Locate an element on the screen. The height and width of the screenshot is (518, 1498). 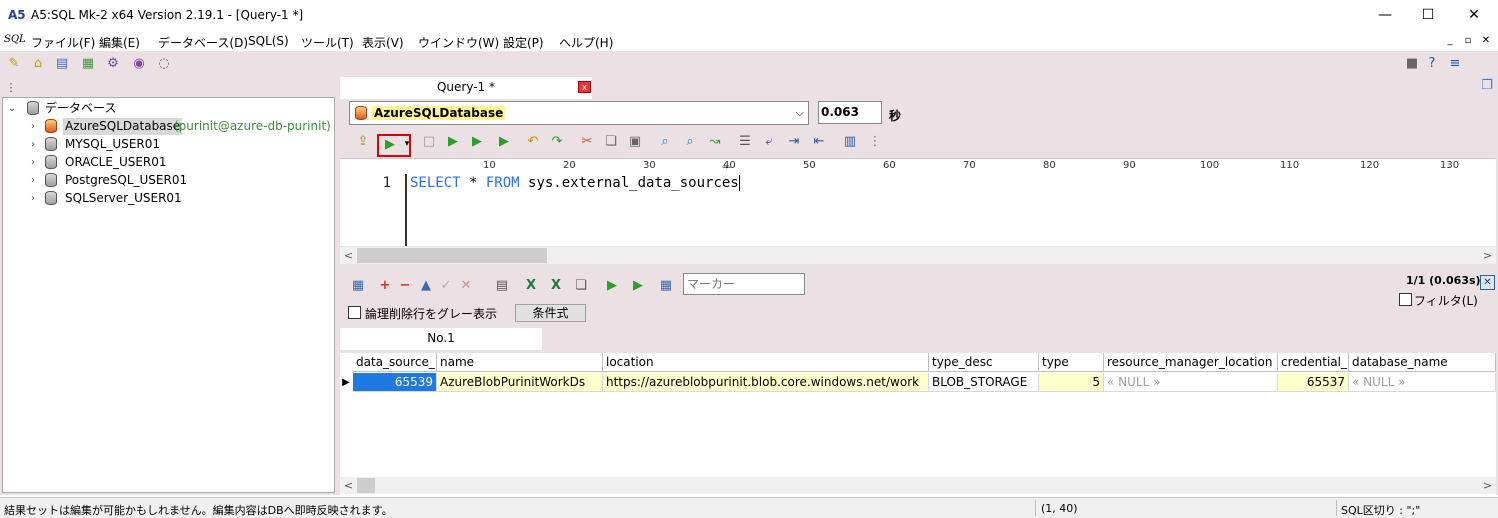
table-list-icon: ▦ is located at coordinates (88, 64).